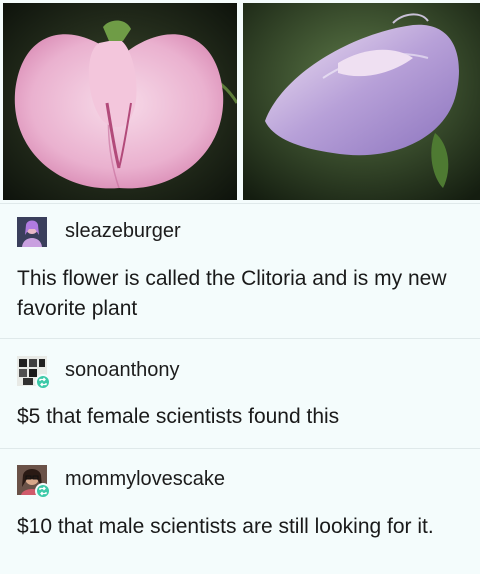 This screenshot has width=480, height=574. What do you see at coordinates (123, 231) in the screenshot?
I see `username: sleazeburger` at bounding box center [123, 231].